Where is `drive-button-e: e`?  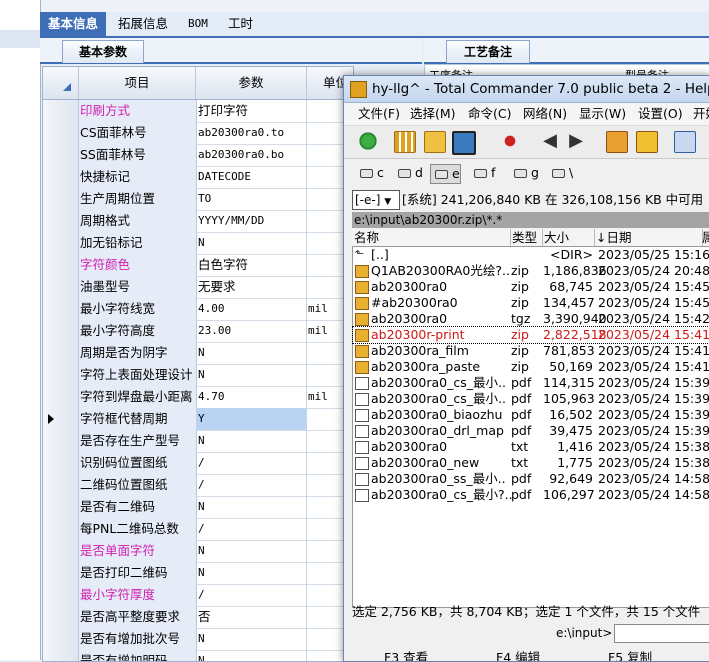 drive-button-e: e is located at coordinates (445, 174).